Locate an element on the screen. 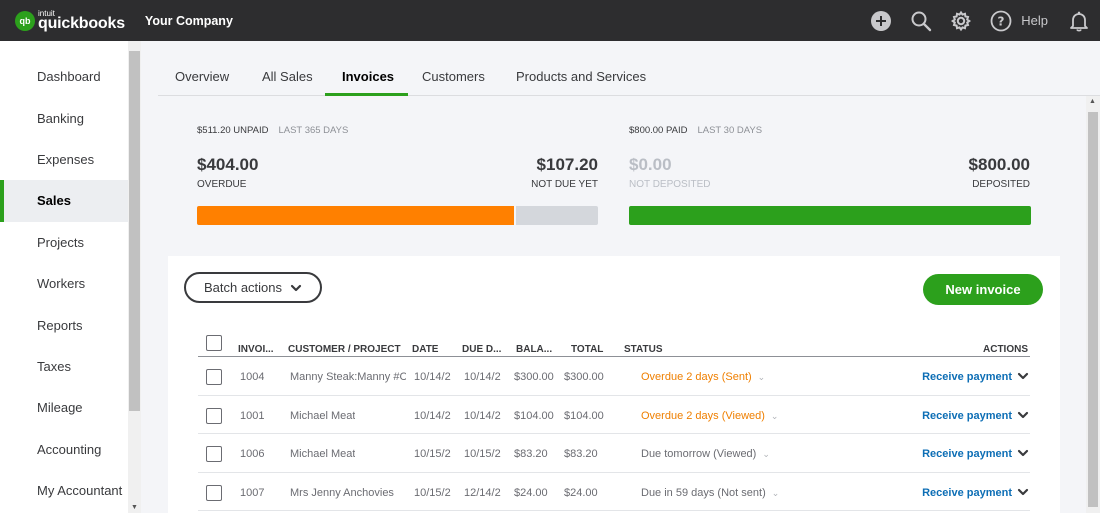  sidebar-item-workers: Workers is located at coordinates (64, 283).